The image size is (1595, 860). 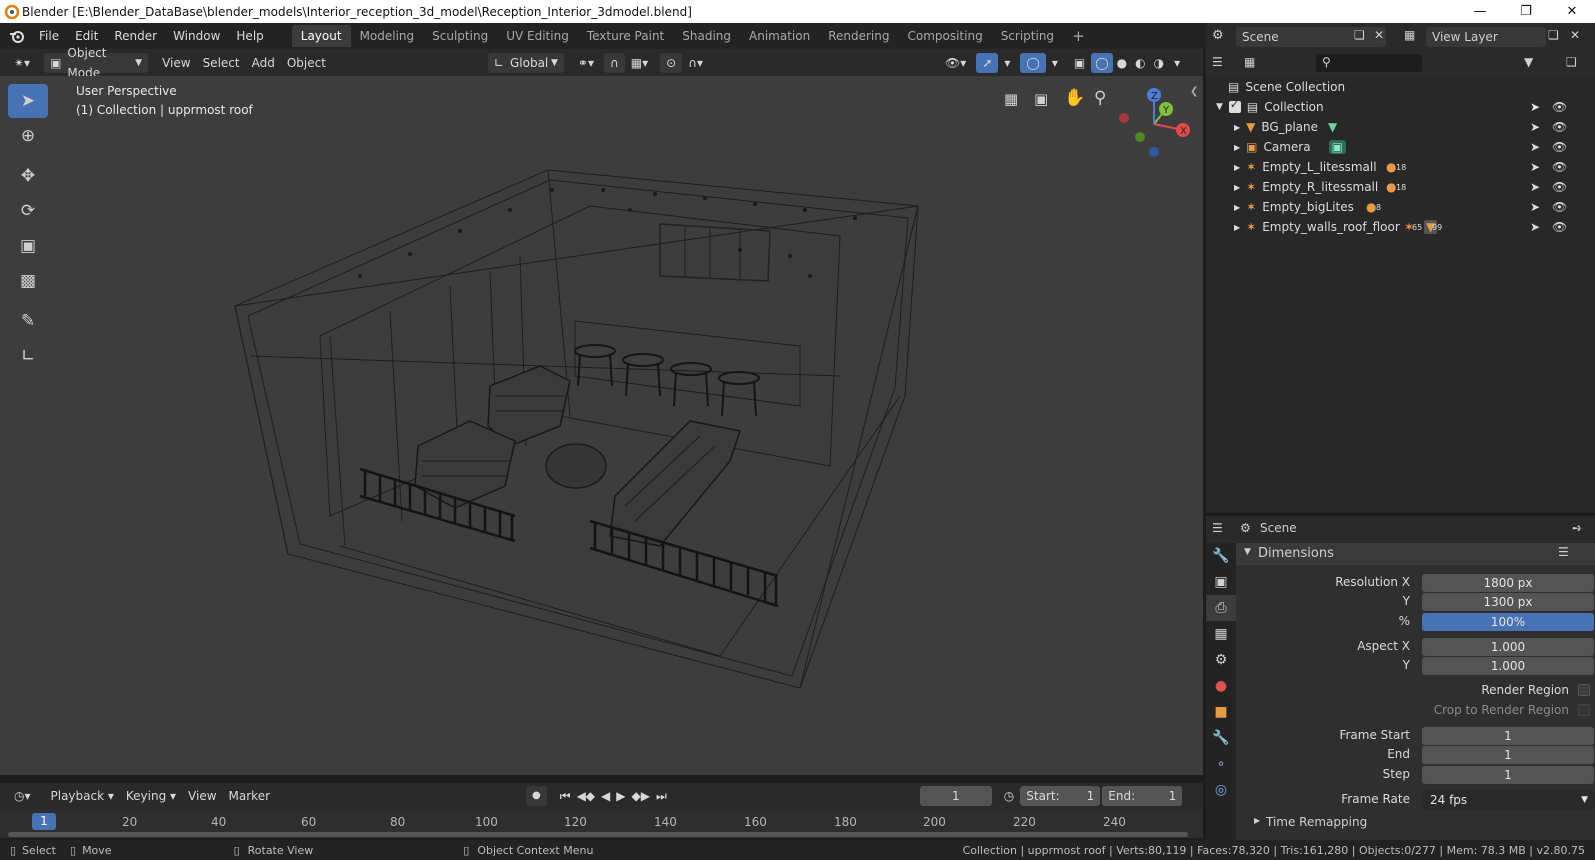 What do you see at coordinates (460, 36) in the screenshot?
I see `tab-sculpting: Sculpting` at bounding box center [460, 36].